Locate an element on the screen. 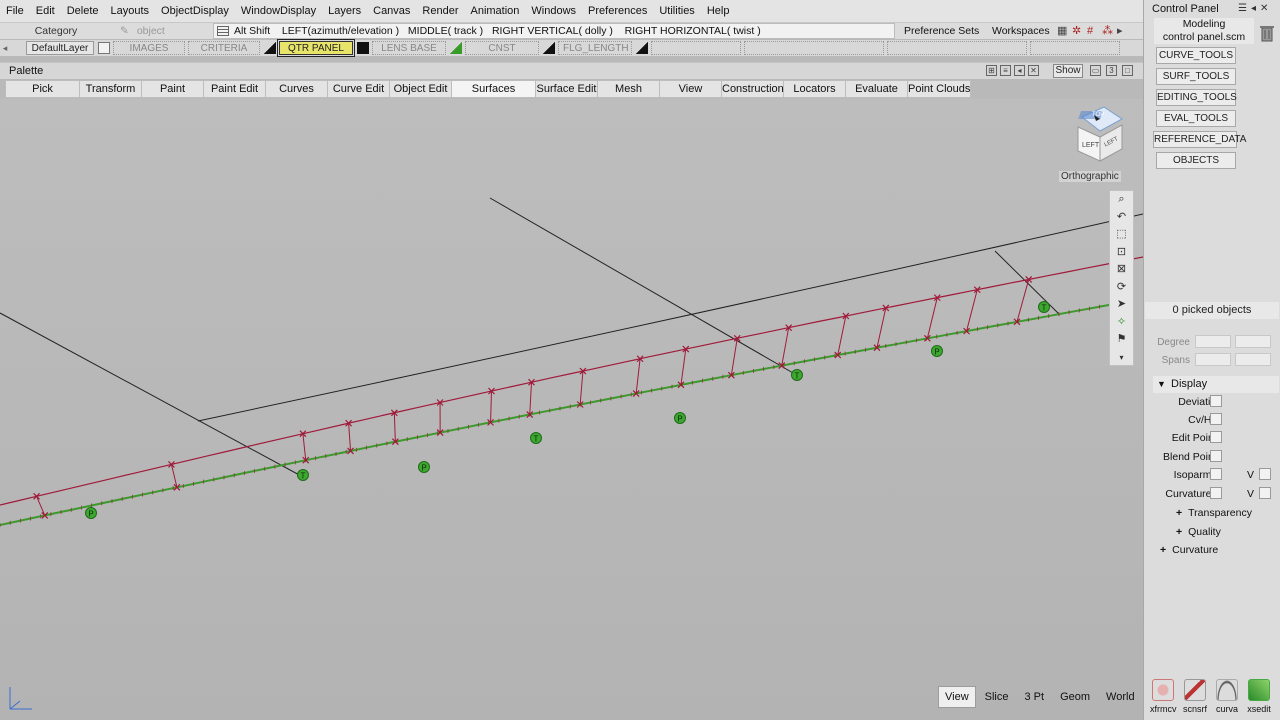  panel-list-icon: ☰ is located at coordinates (1242, 8).